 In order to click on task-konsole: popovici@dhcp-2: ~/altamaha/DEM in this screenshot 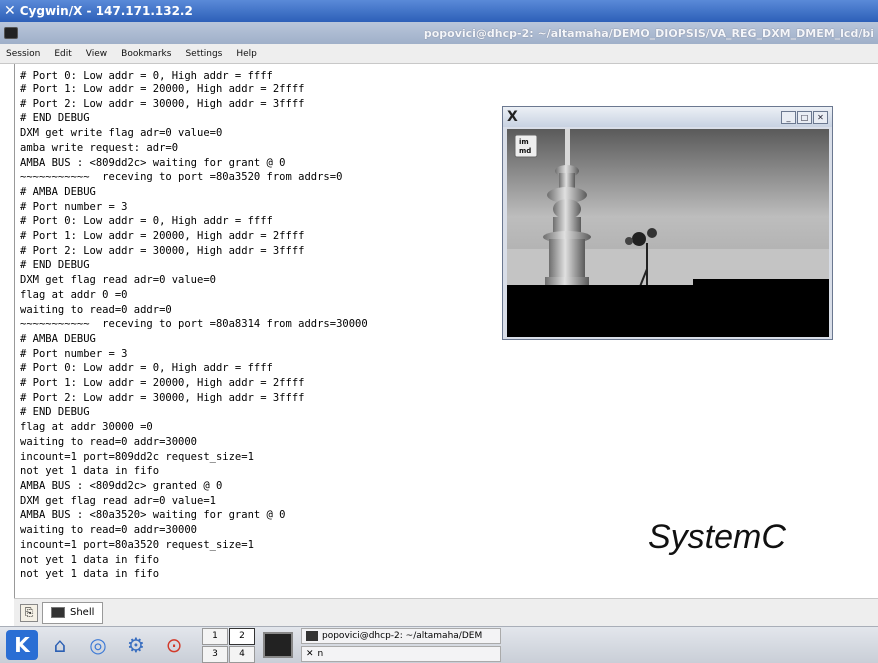, I will do `click(401, 636)`.